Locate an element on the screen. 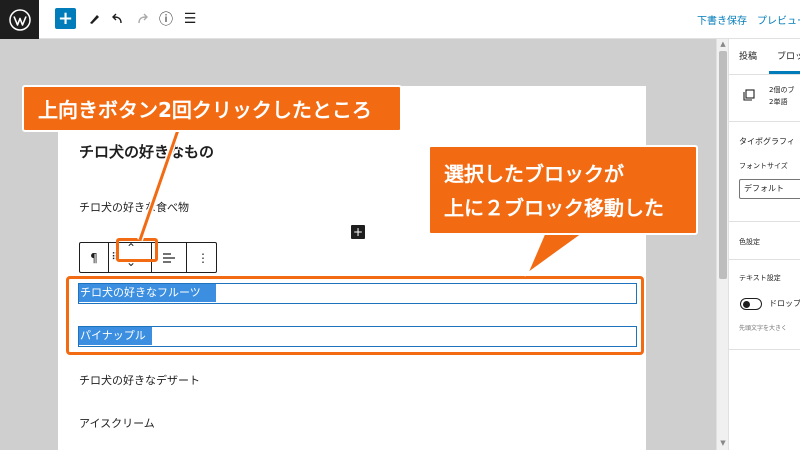  editor-scrollbar: ▲ ▼ is located at coordinates (722, 244).